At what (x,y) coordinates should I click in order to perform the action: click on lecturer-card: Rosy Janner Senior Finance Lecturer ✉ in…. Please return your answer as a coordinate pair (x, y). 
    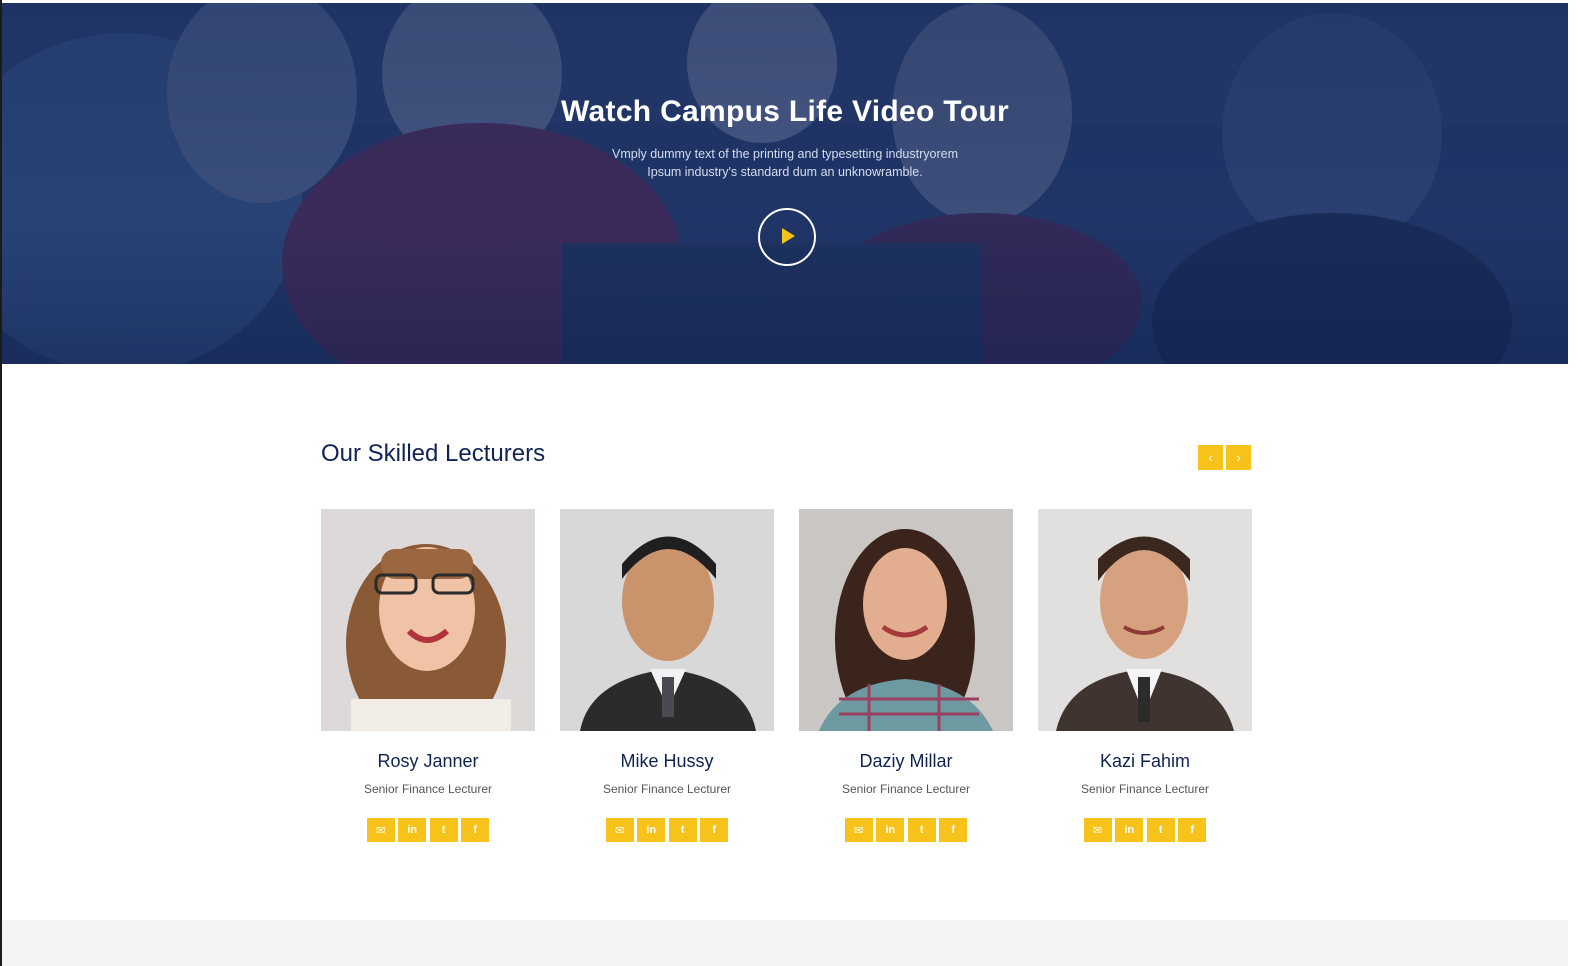
    Looking at the image, I should click on (428, 675).